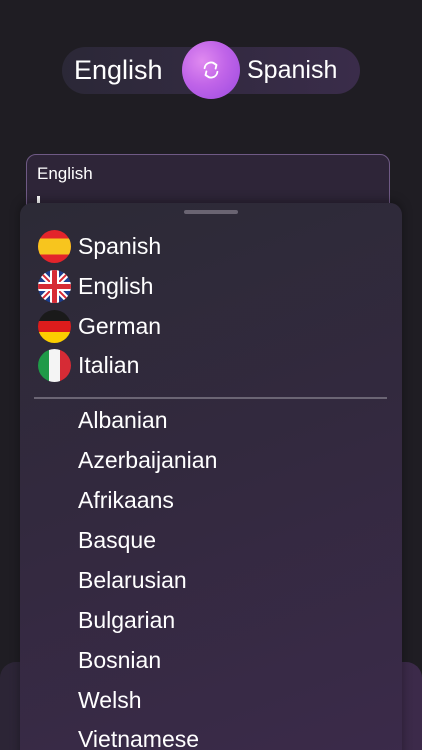 This screenshot has width=422, height=750. Describe the element at coordinates (211, 212) in the screenshot. I see `sheet-drag-handle` at that location.